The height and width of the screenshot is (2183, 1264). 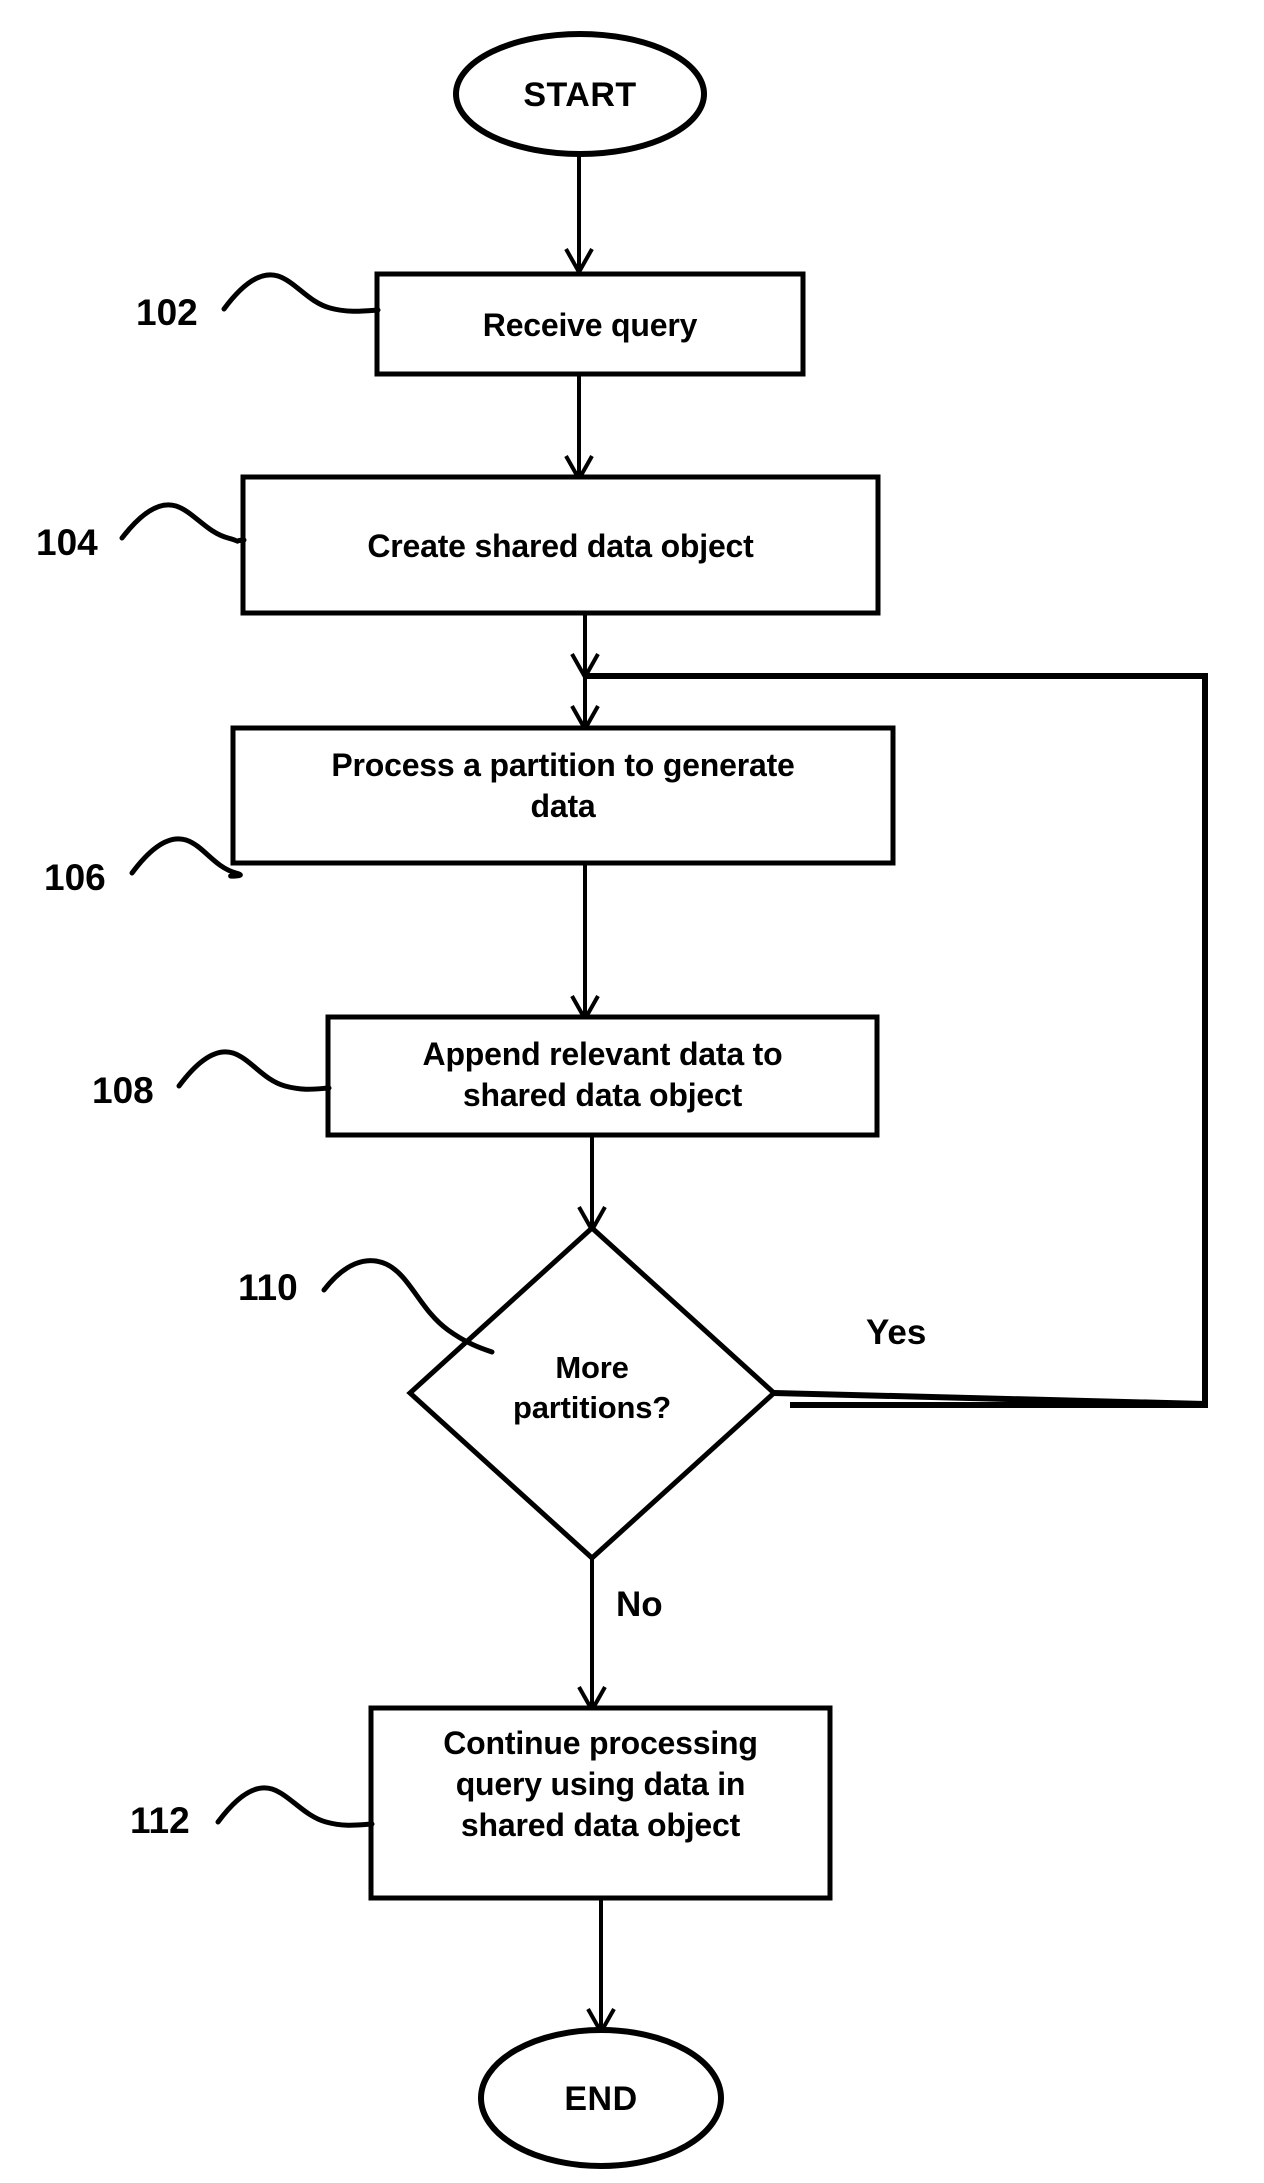 What do you see at coordinates (268, 1287) in the screenshot?
I see `reference-number-110: 110` at bounding box center [268, 1287].